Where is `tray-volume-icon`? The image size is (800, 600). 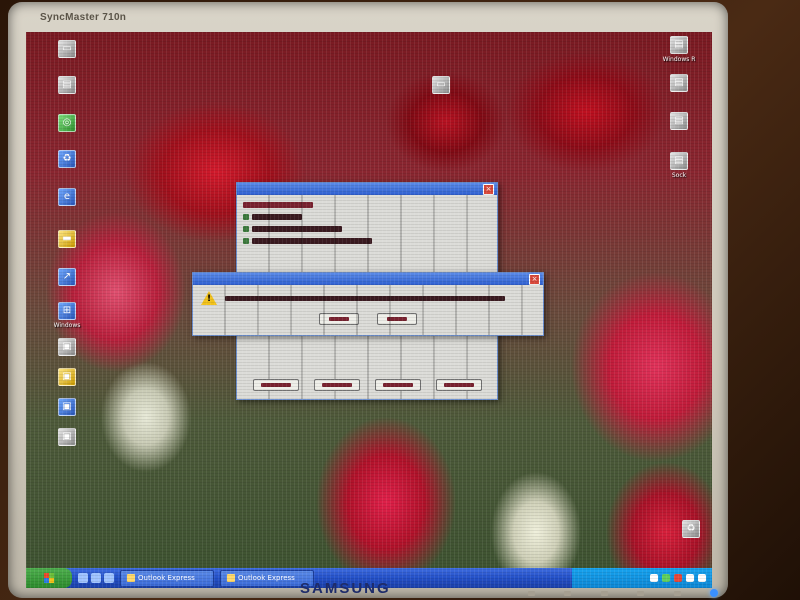 tray-volume-icon is located at coordinates (690, 578).